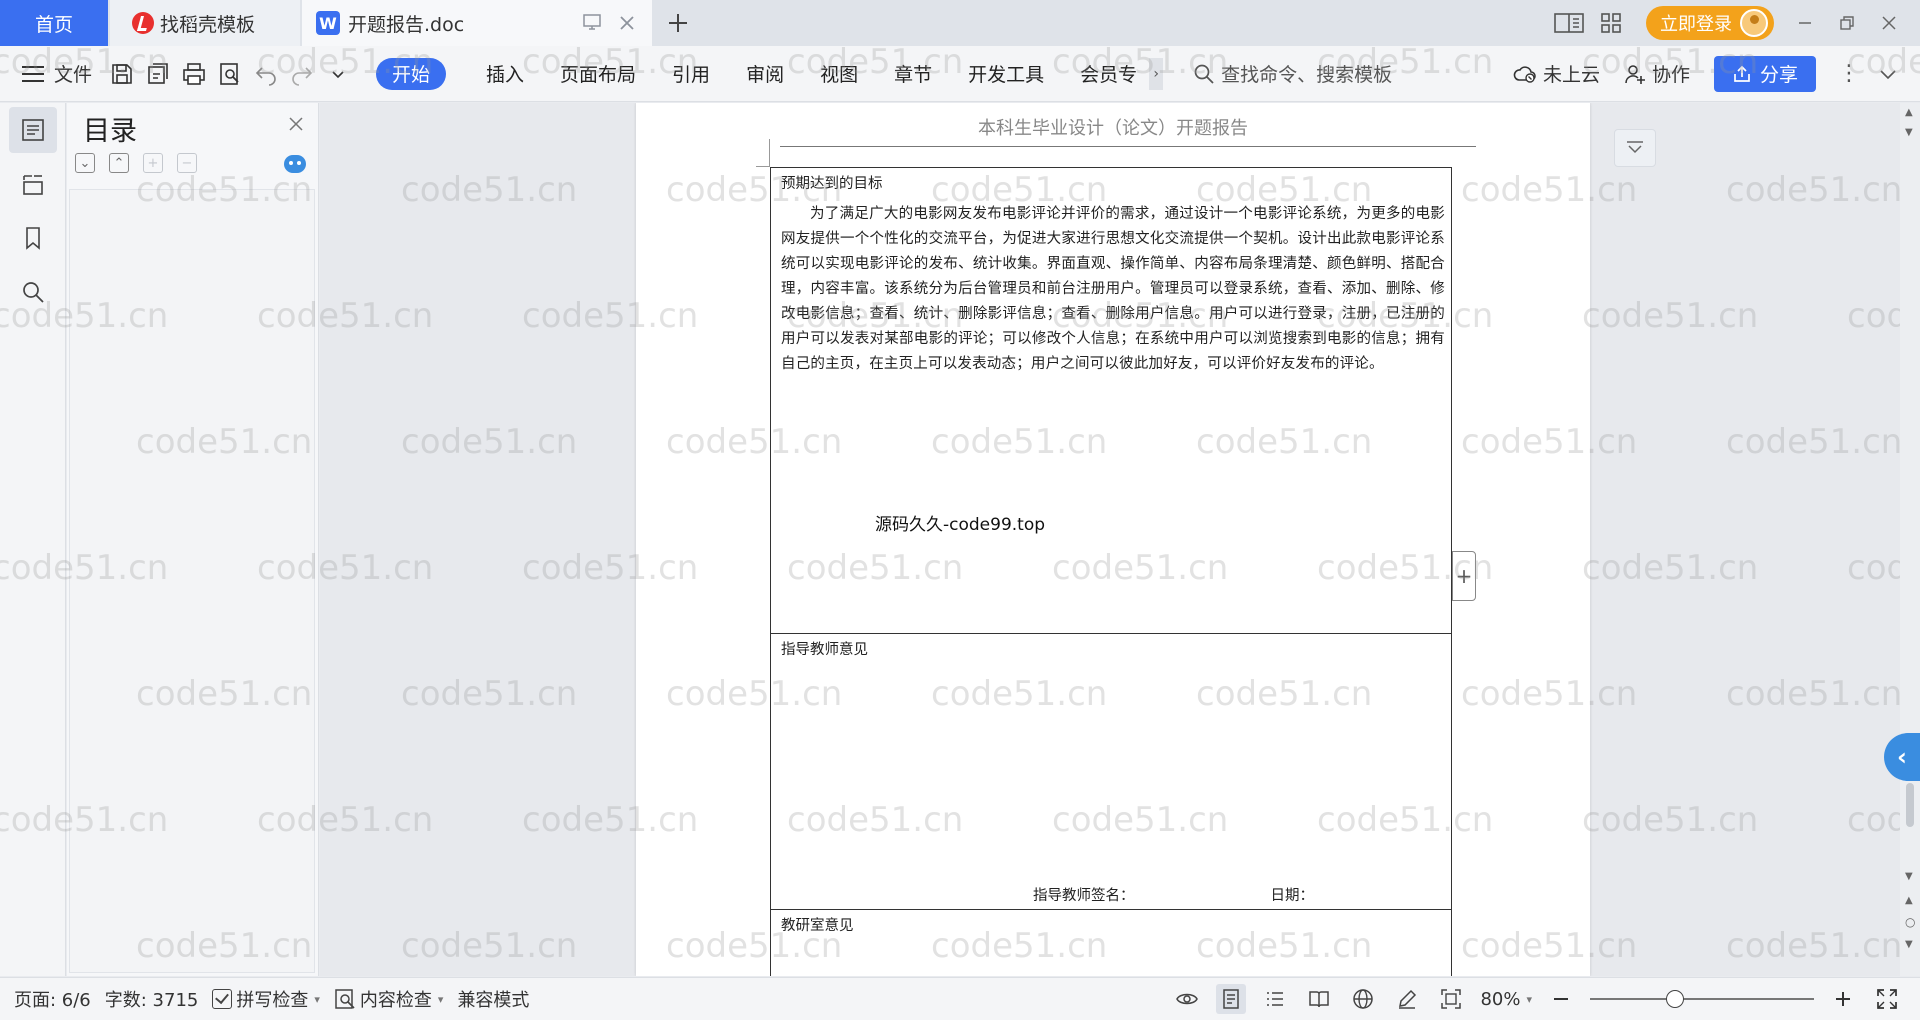 Image resolution: width=1920 pixels, height=1020 pixels. Describe the element at coordinates (153, 163) in the screenshot. I see `toc-promote-button: +` at that location.